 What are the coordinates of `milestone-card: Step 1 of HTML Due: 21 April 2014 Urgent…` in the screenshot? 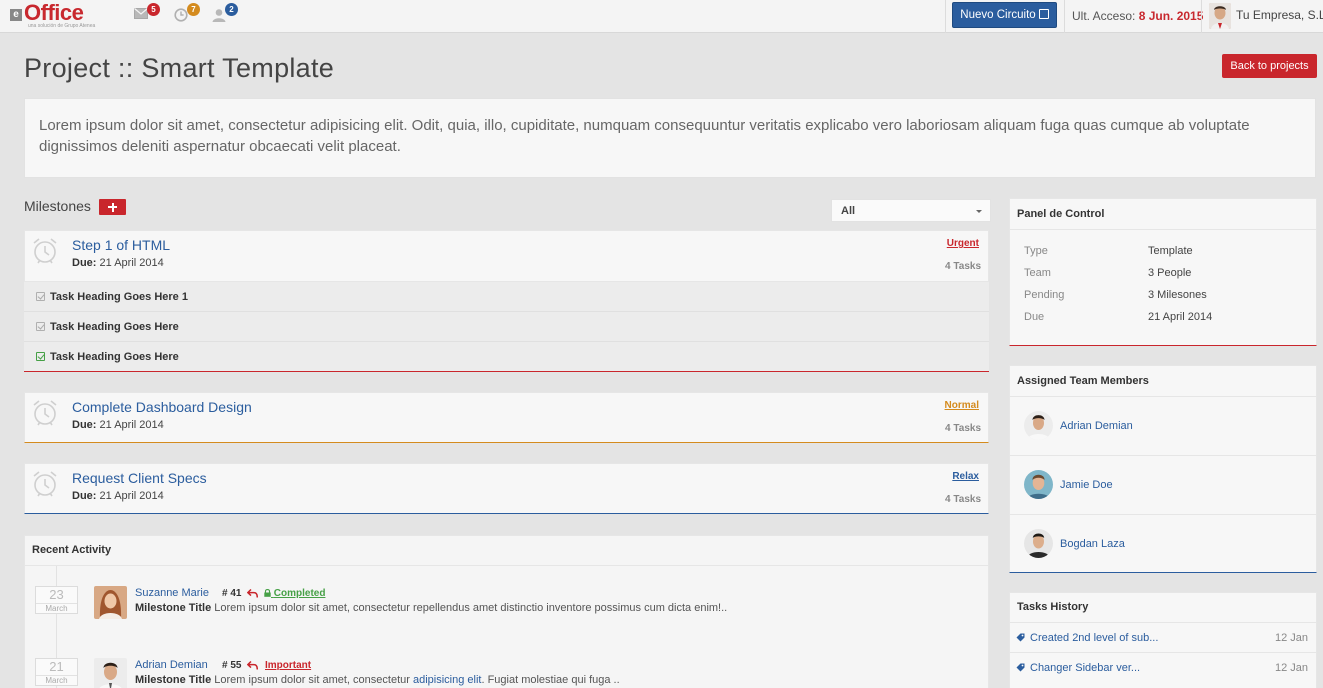 It's located at (506, 256).